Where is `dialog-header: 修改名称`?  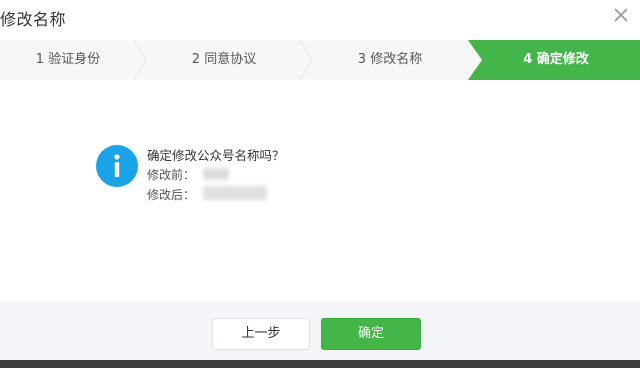 dialog-header: 修改名称 is located at coordinates (320, 17).